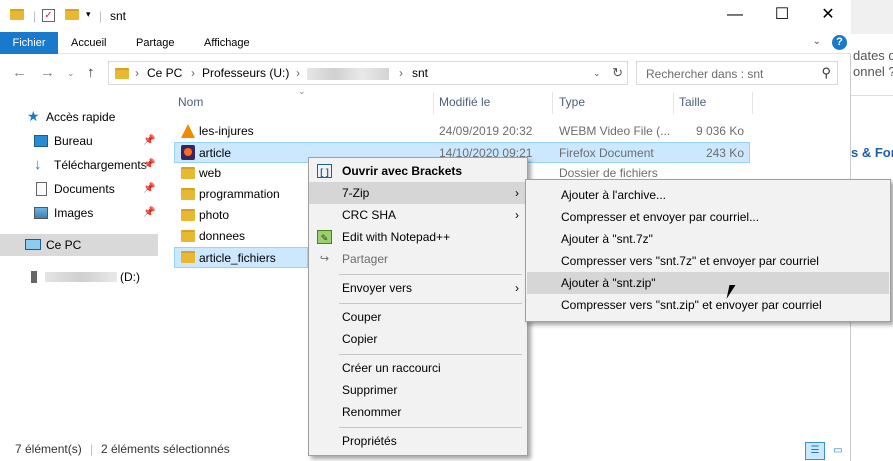 The height and width of the screenshot is (461, 893). I want to click on customize-toolbar-chevron-icon: ▾, so click(88, 14).